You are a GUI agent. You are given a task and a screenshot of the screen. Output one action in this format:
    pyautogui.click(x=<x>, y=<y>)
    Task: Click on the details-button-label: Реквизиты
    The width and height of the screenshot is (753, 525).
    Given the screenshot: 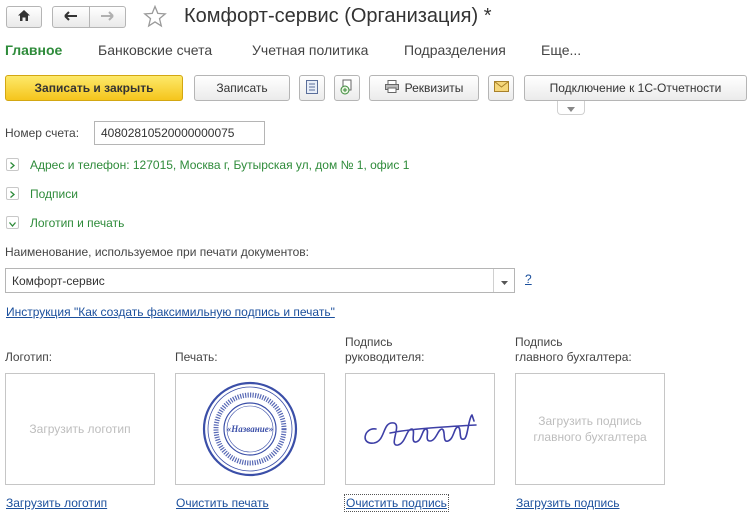 What is the action you would take?
    pyautogui.click(x=434, y=88)
    